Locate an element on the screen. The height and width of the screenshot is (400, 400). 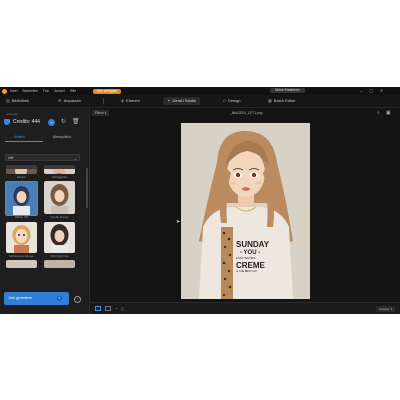
style-filter-select: Alle ⌄ is located at coordinates (42, 157).